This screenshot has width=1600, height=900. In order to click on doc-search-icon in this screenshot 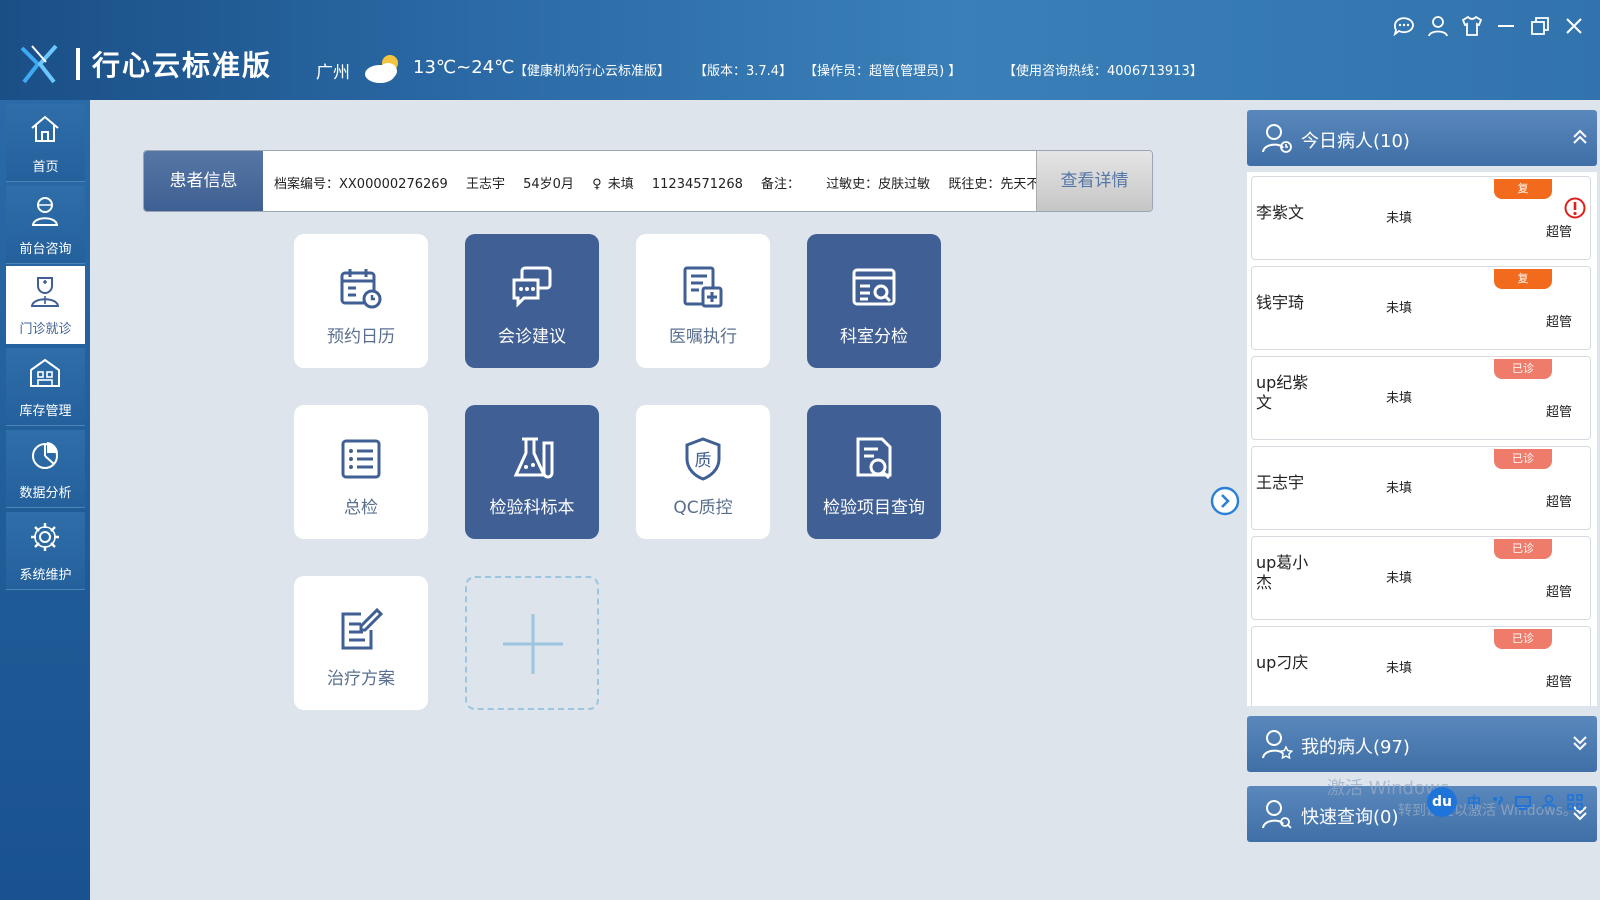, I will do `click(874, 458)`.